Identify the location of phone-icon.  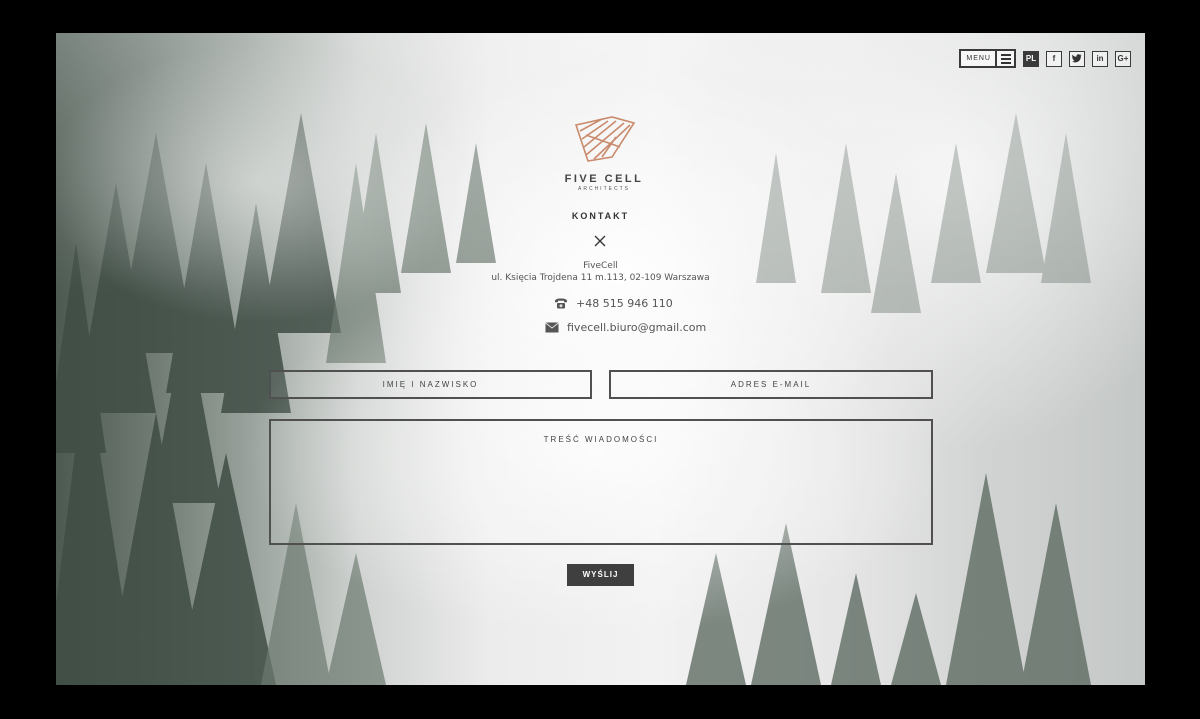
(561, 303).